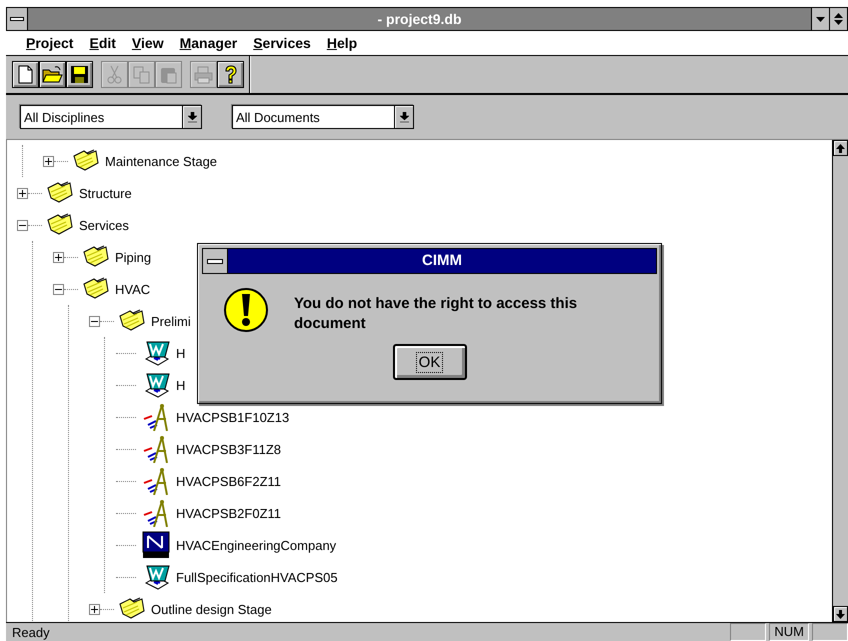 The height and width of the screenshot is (641, 848). What do you see at coordinates (229, 513) in the screenshot?
I see `tree-item: HVACPSB2F0Z11` at bounding box center [229, 513].